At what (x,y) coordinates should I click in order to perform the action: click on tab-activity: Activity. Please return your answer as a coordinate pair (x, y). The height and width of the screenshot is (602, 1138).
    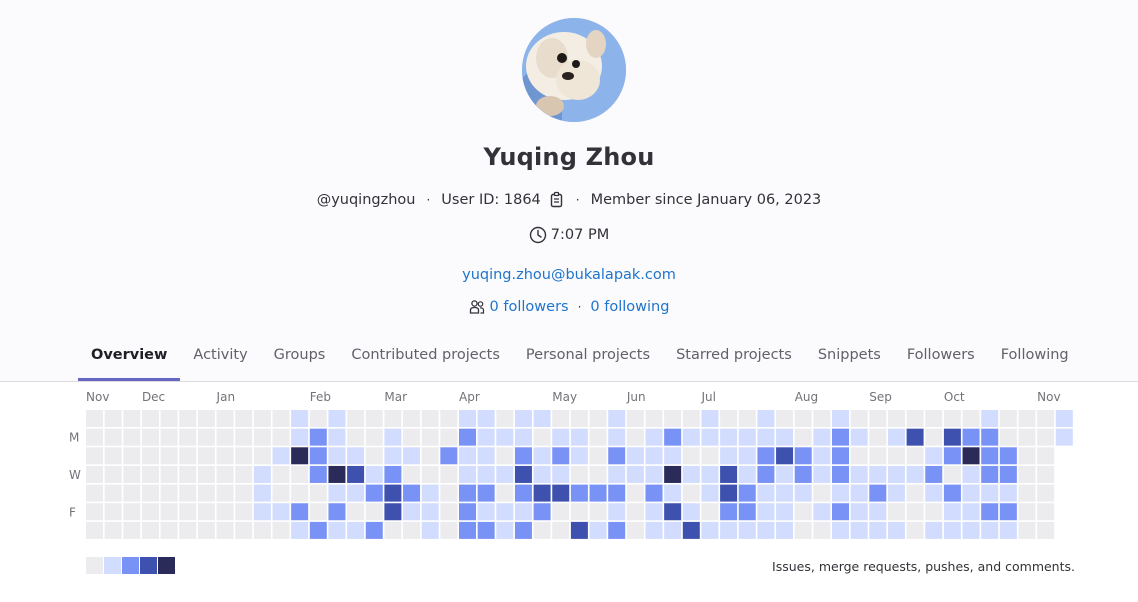
    Looking at the image, I should click on (220, 358).